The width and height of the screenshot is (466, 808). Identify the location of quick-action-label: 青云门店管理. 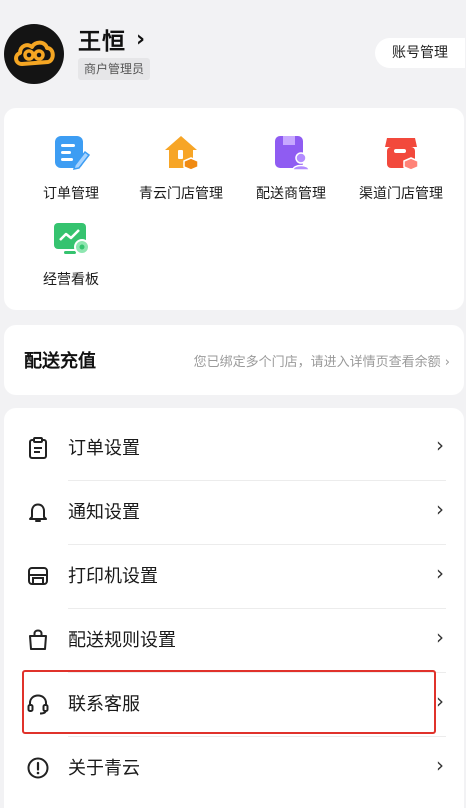
(181, 194).